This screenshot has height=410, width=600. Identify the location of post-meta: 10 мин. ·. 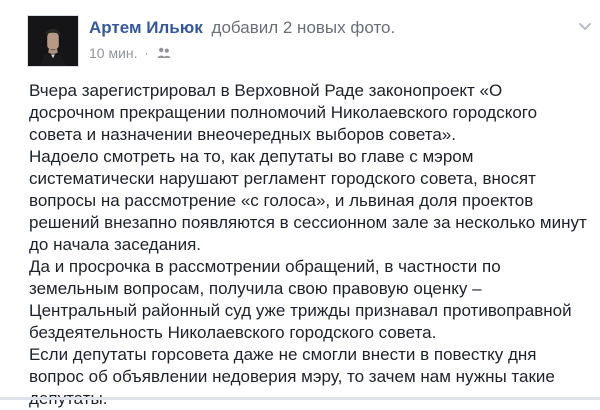
(130, 53).